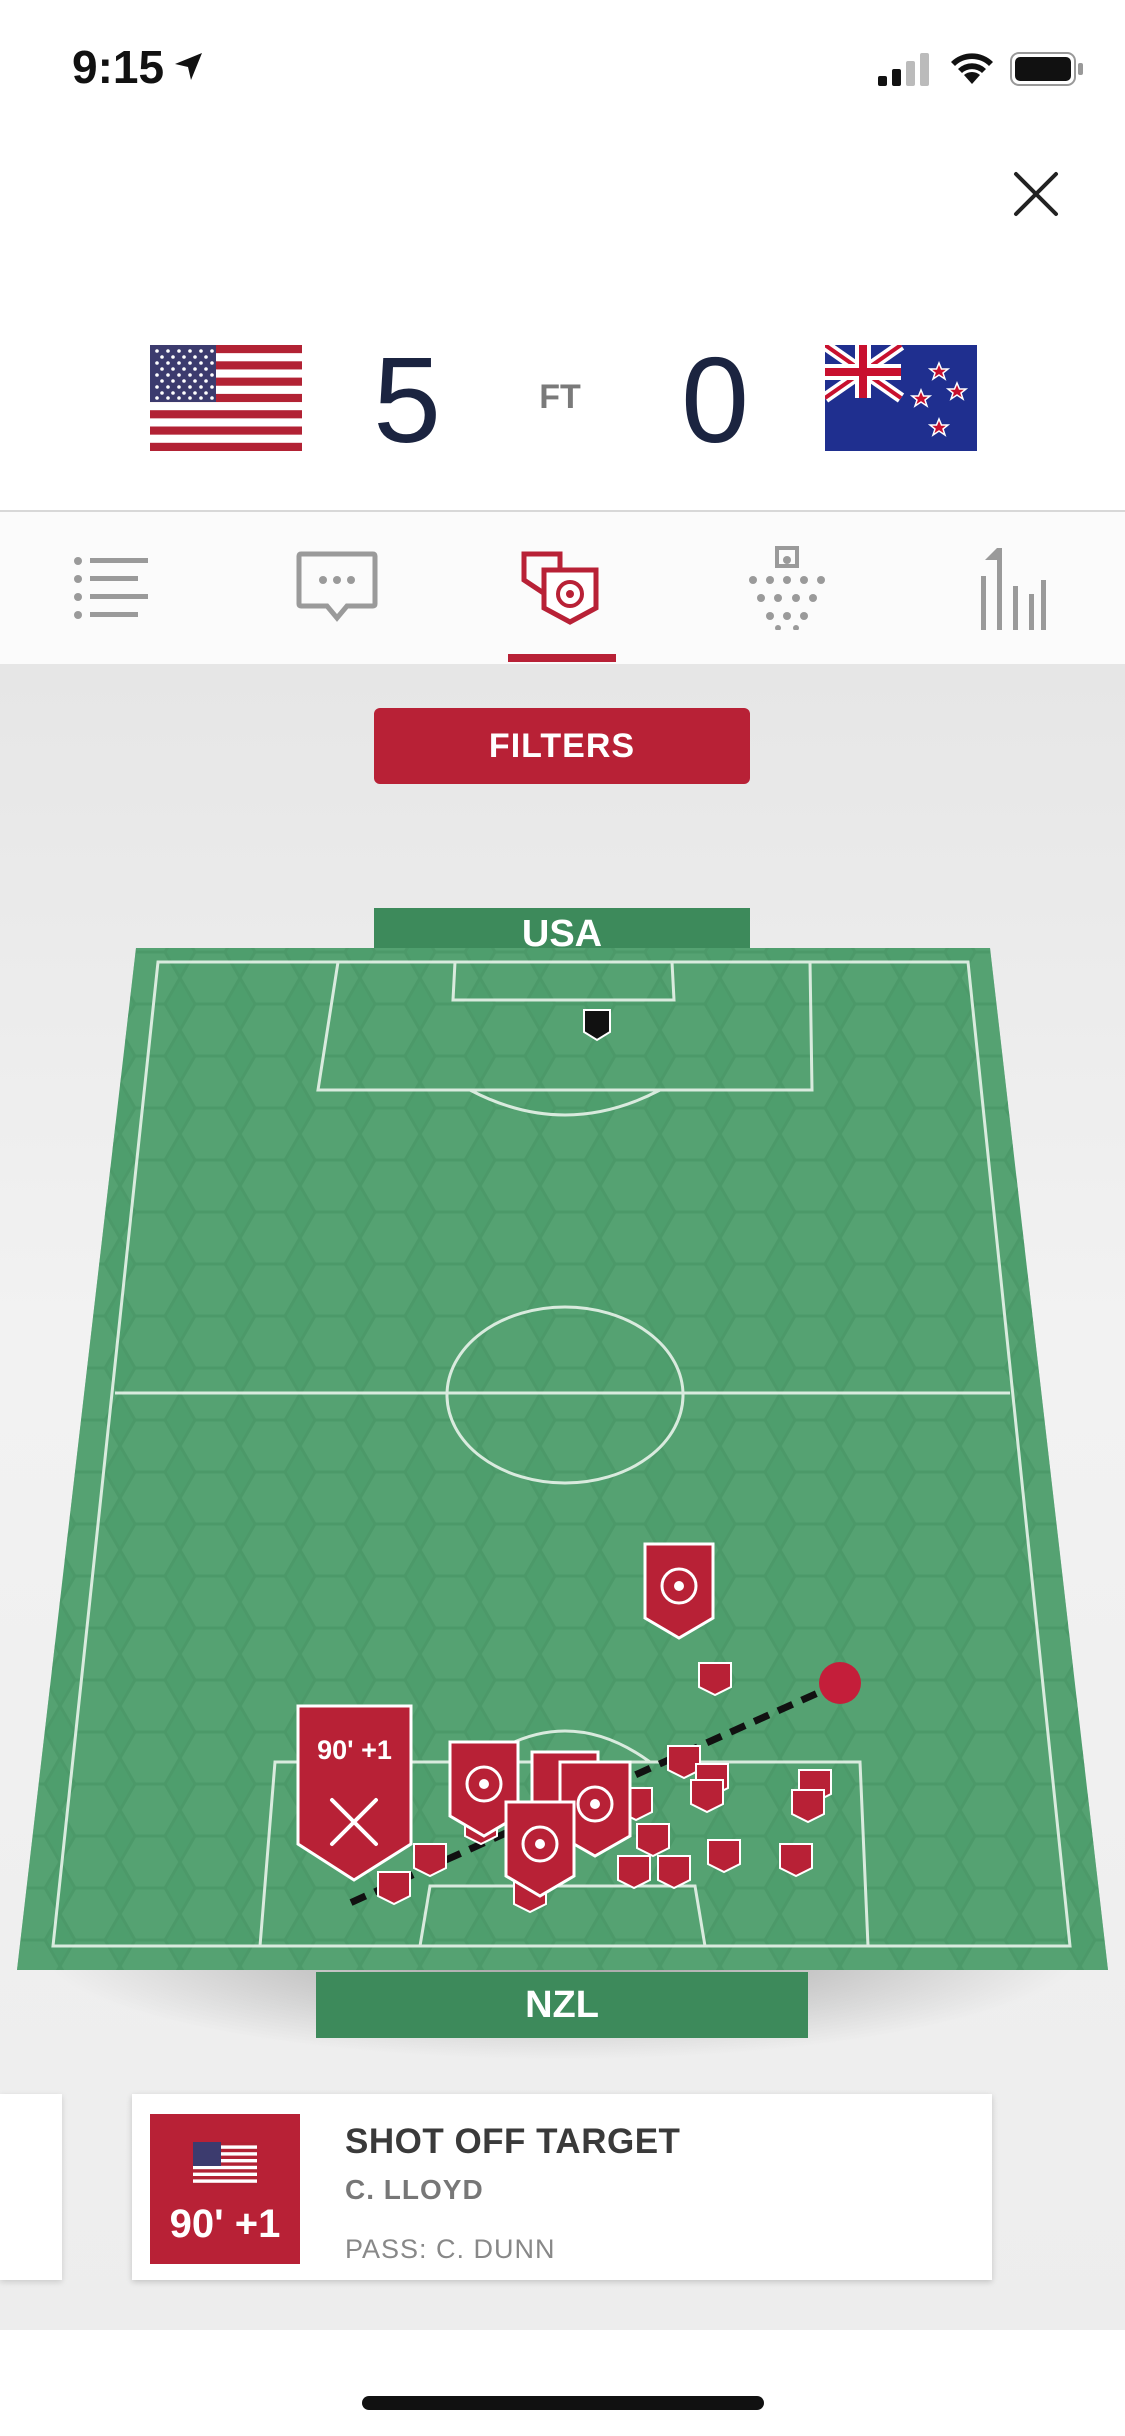 The width and height of the screenshot is (1125, 2436). I want to click on stats-bars-icon, so click(1013, 589).